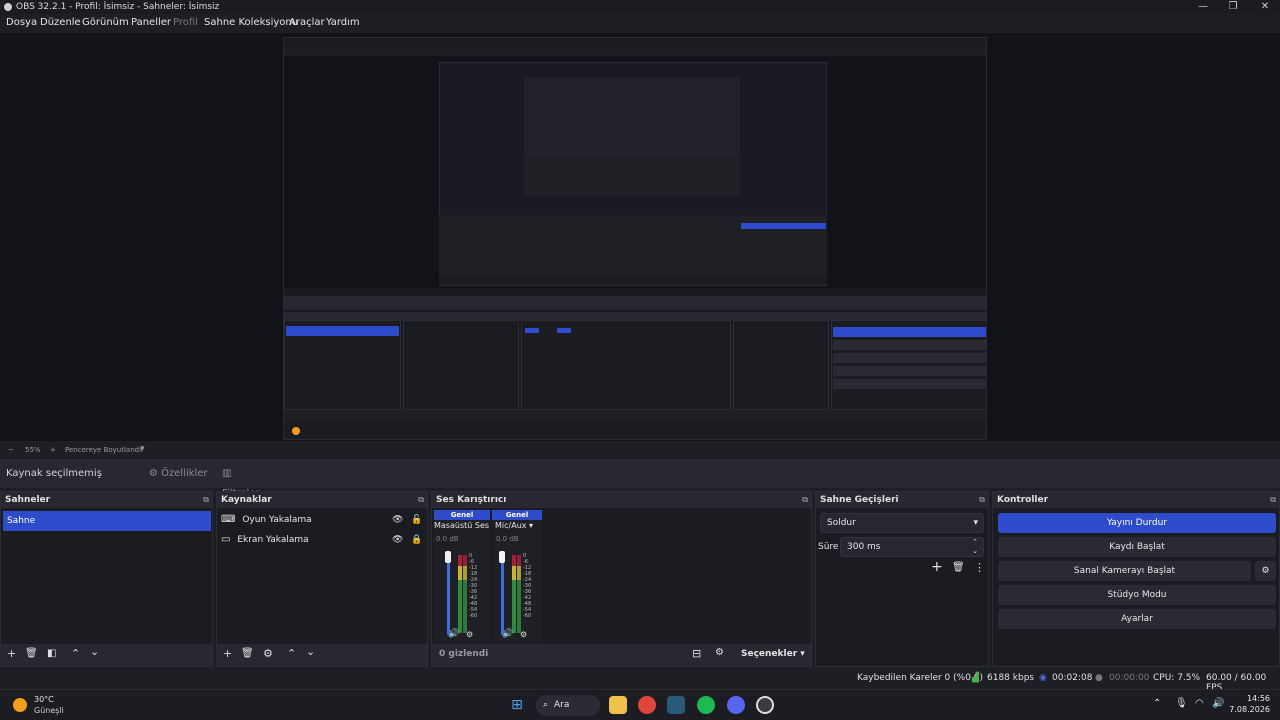  Describe the element at coordinates (8, 7) in the screenshot. I see `obs-logo-icon` at that location.